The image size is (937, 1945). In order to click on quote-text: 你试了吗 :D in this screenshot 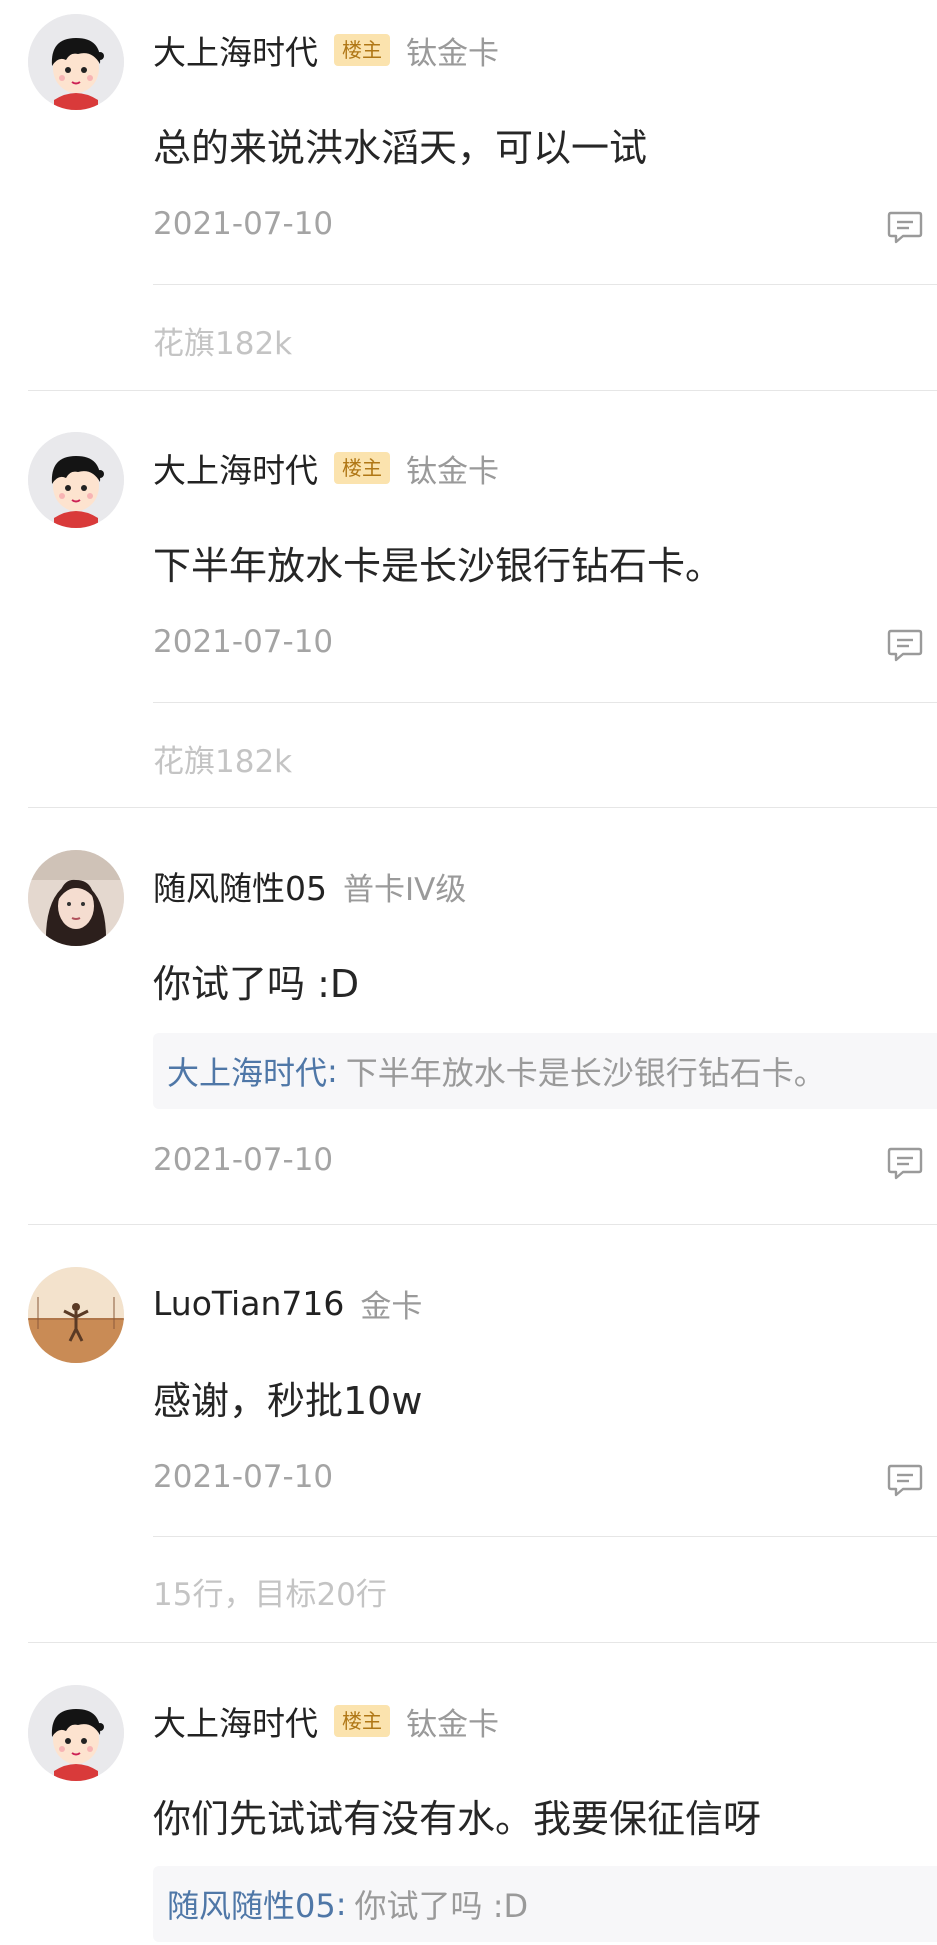, I will do `click(441, 1906)`.